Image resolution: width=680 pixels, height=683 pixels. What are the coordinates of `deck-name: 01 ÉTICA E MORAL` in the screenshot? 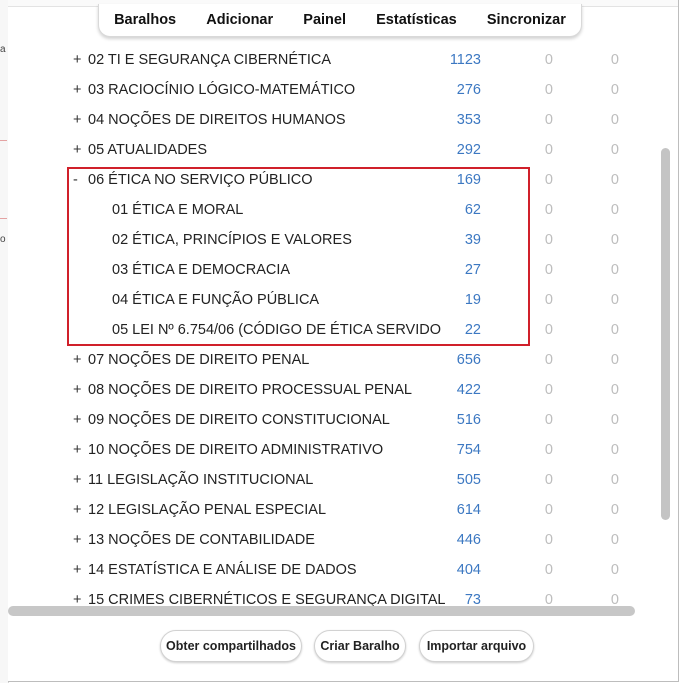 It's located at (177, 210).